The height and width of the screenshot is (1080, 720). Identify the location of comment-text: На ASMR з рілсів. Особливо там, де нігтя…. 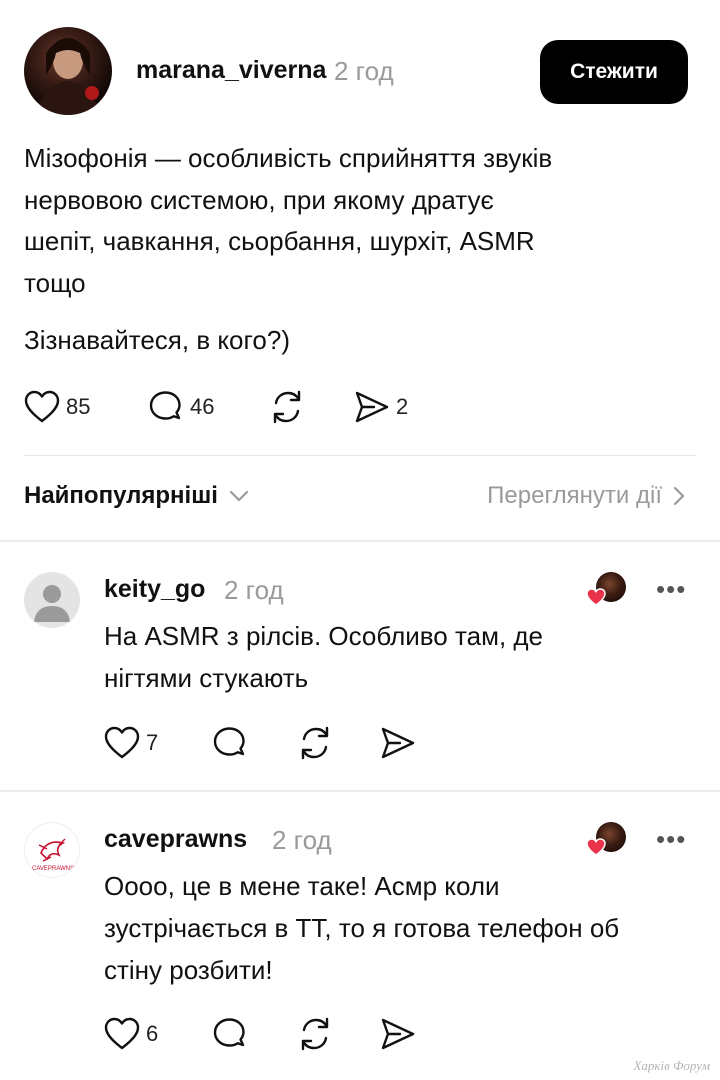
(404, 657).